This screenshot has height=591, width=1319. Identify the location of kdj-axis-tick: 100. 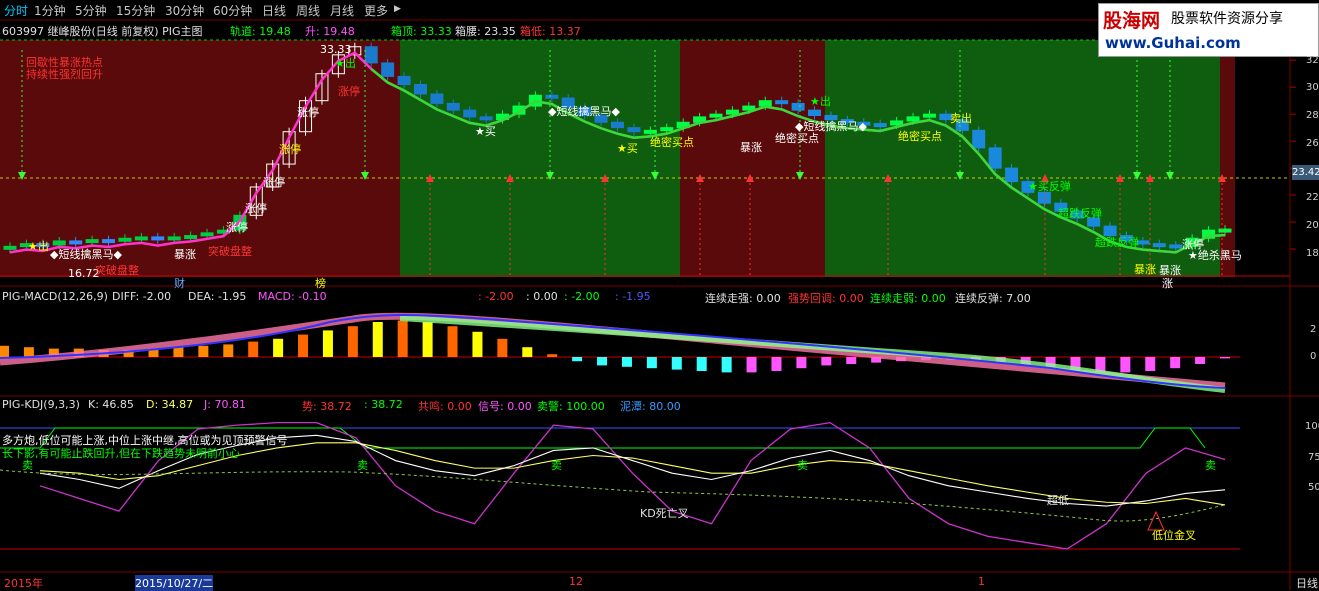
(1312, 426).